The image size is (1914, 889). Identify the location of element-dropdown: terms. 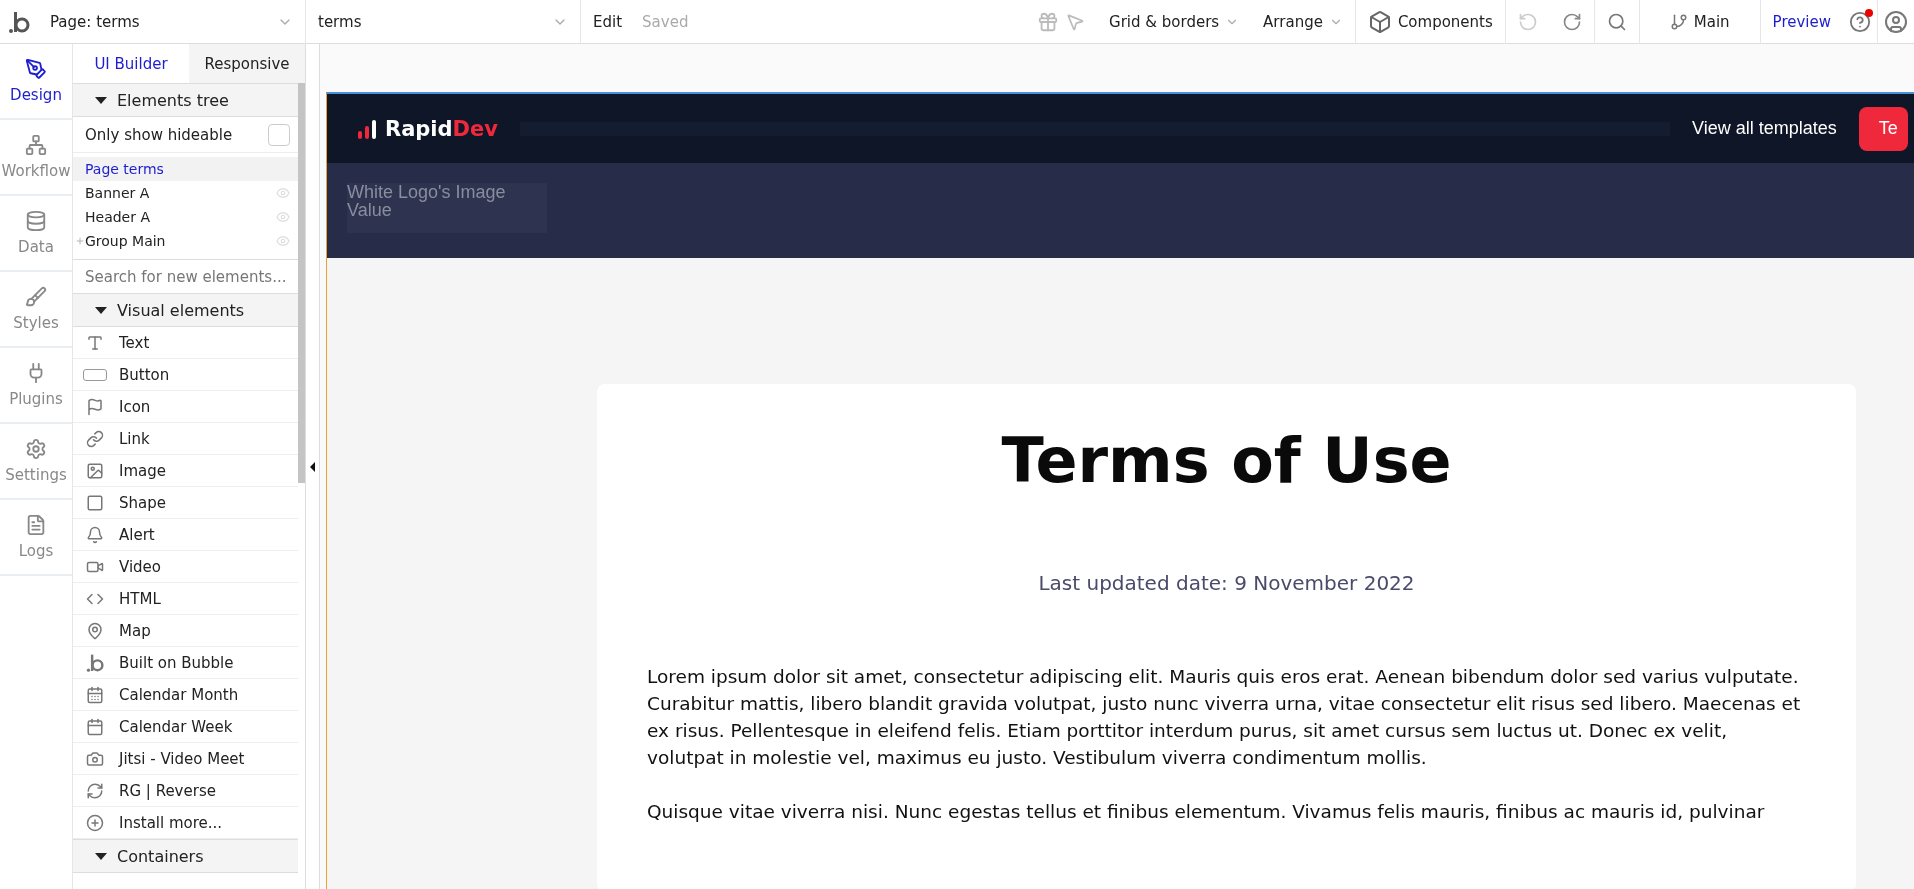
(443, 22).